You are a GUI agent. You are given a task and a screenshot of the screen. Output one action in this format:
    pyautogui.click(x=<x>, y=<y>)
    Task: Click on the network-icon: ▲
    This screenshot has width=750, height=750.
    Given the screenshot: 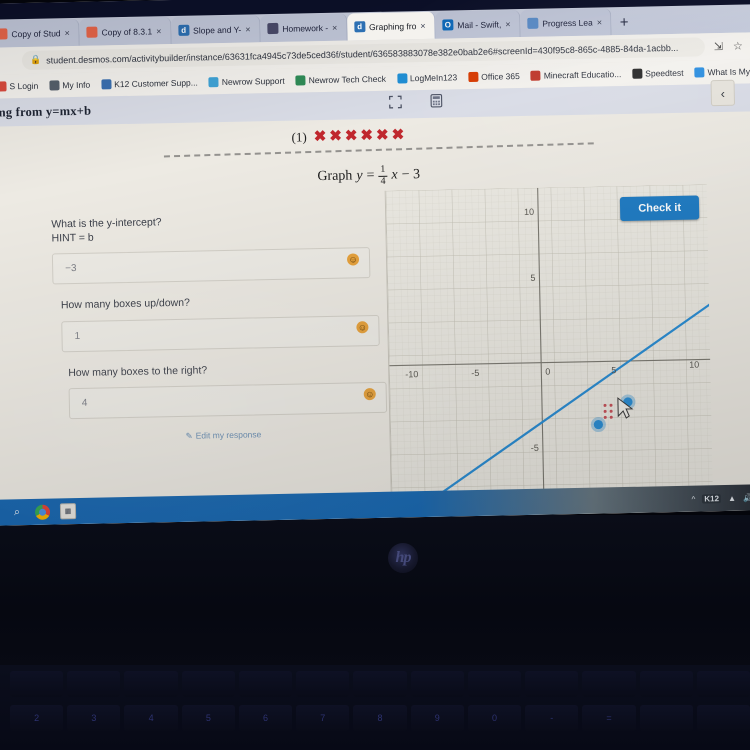 What is the action you would take?
    pyautogui.click(x=732, y=497)
    